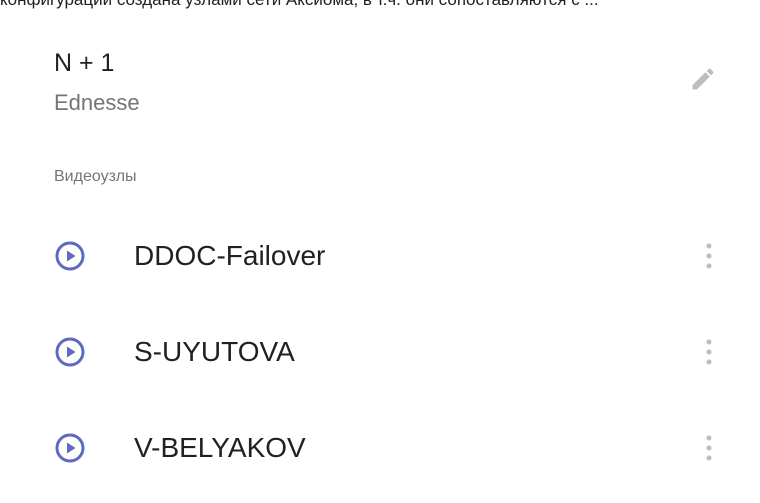 The width and height of the screenshot is (760, 503). I want to click on edit-button, so click(703, 79).